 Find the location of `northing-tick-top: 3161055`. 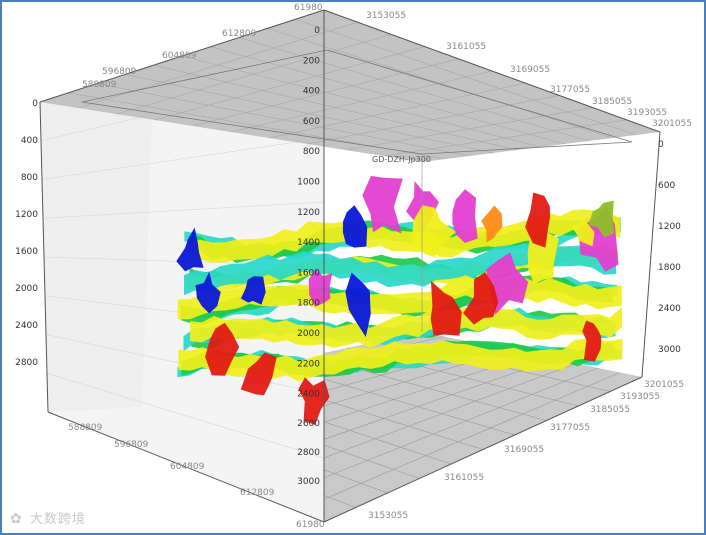

northing-tick-top: 3161055 is located at coordinates (466, 47).